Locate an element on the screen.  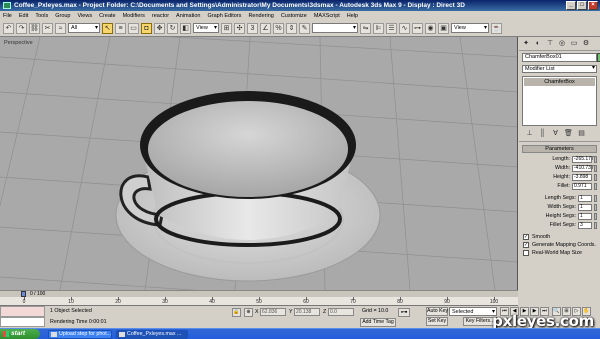
length-spinner is located at coordinates (595, 159).